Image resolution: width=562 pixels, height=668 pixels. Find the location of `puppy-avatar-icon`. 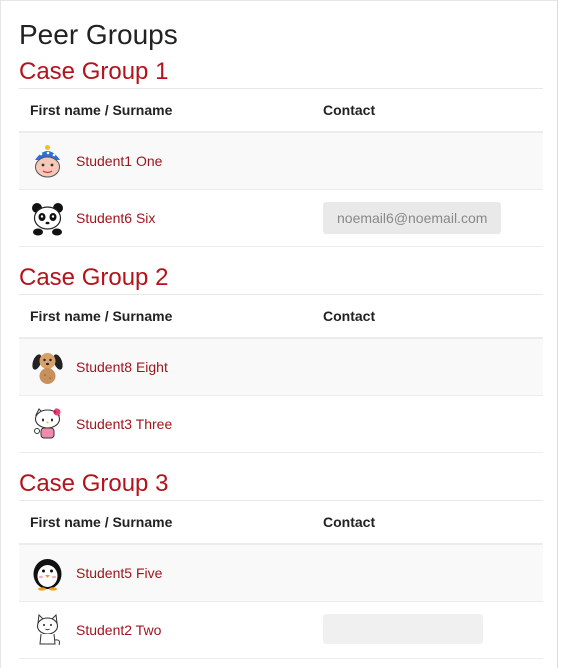

puppy-avatar-icon is located at coordinates (47, 368).